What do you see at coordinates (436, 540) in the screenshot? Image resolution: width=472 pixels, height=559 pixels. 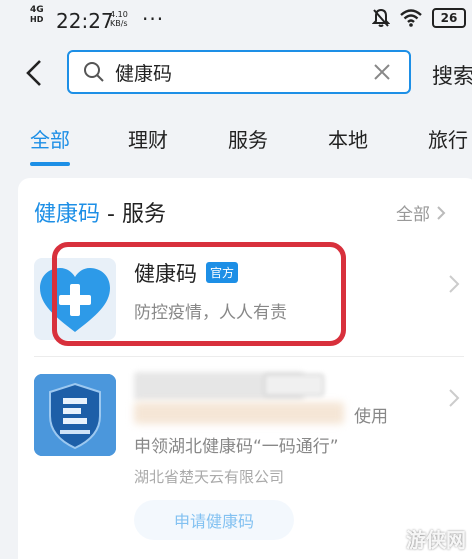 I see `watermark-logo: 游侠网` at bounding box center [436, 540].